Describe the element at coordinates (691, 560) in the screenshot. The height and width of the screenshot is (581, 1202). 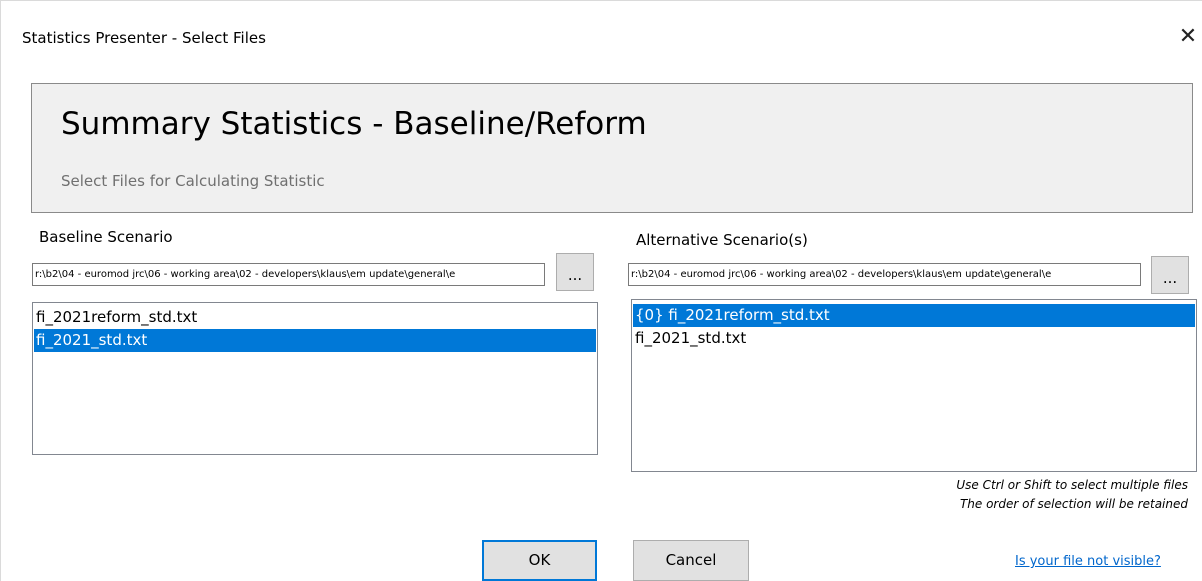
I see `cancel-button: Cancel` at that location.